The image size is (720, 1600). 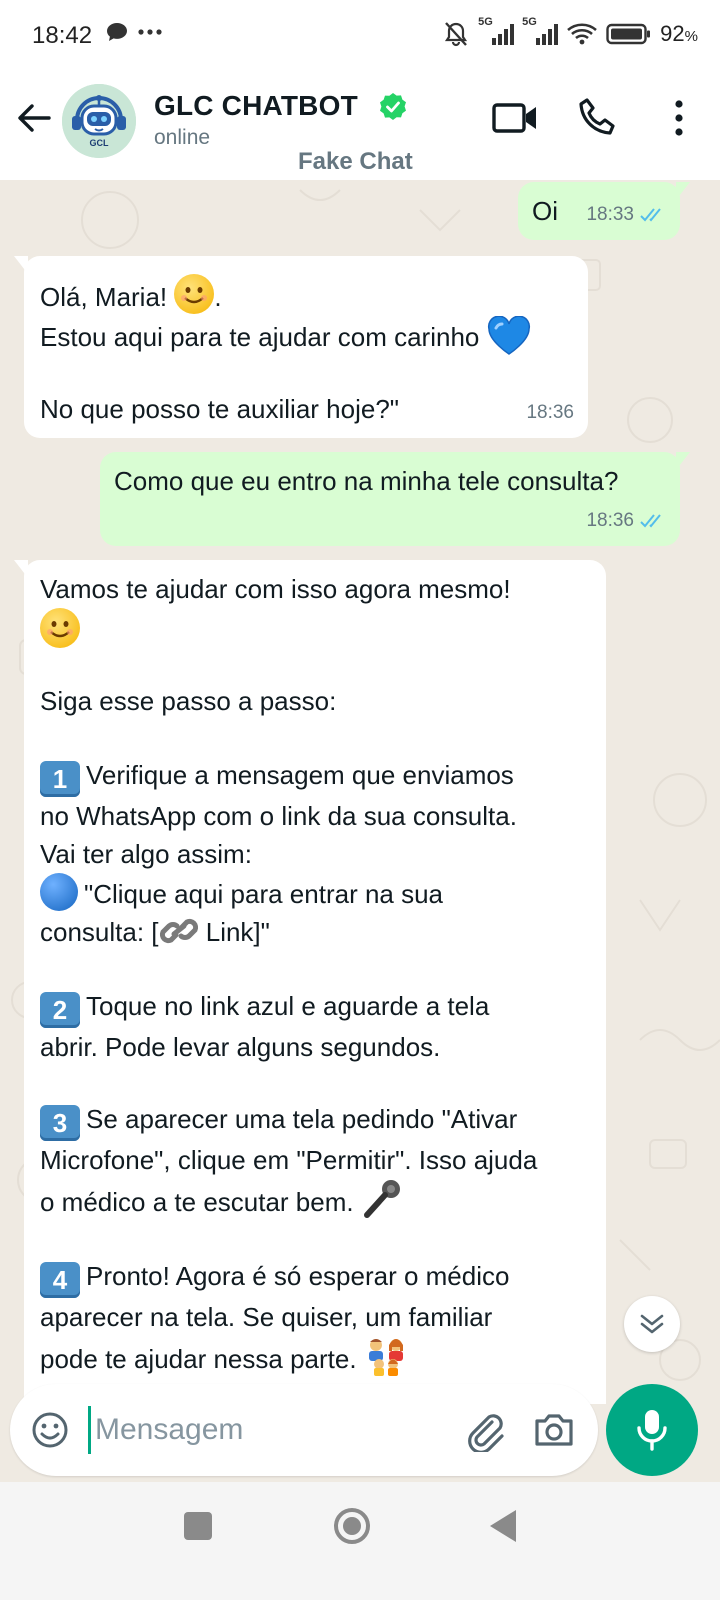 I want to click on step-line: no WhatsApp com o link da sua consulta., so click(x=278, y=816).